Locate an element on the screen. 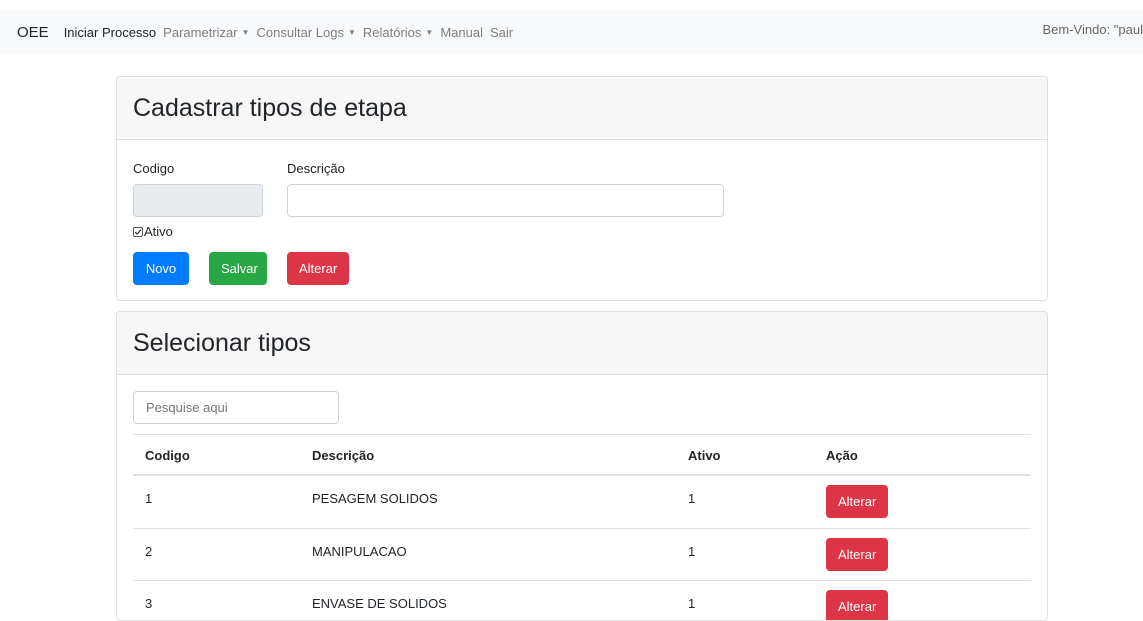  row-descricao: MANIPULACAO is located at coordinates (359, 551).